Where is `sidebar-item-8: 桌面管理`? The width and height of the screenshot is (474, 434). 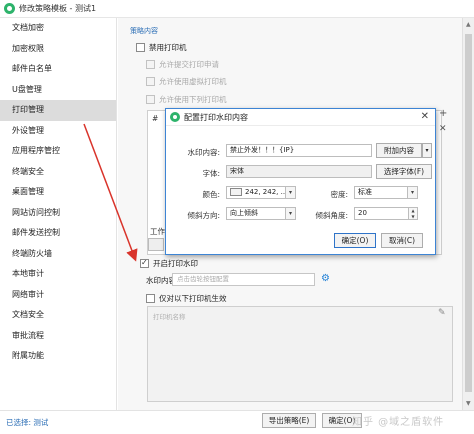 sidebar-item-8: 桌面管理 is located at coordinates (58, 192).